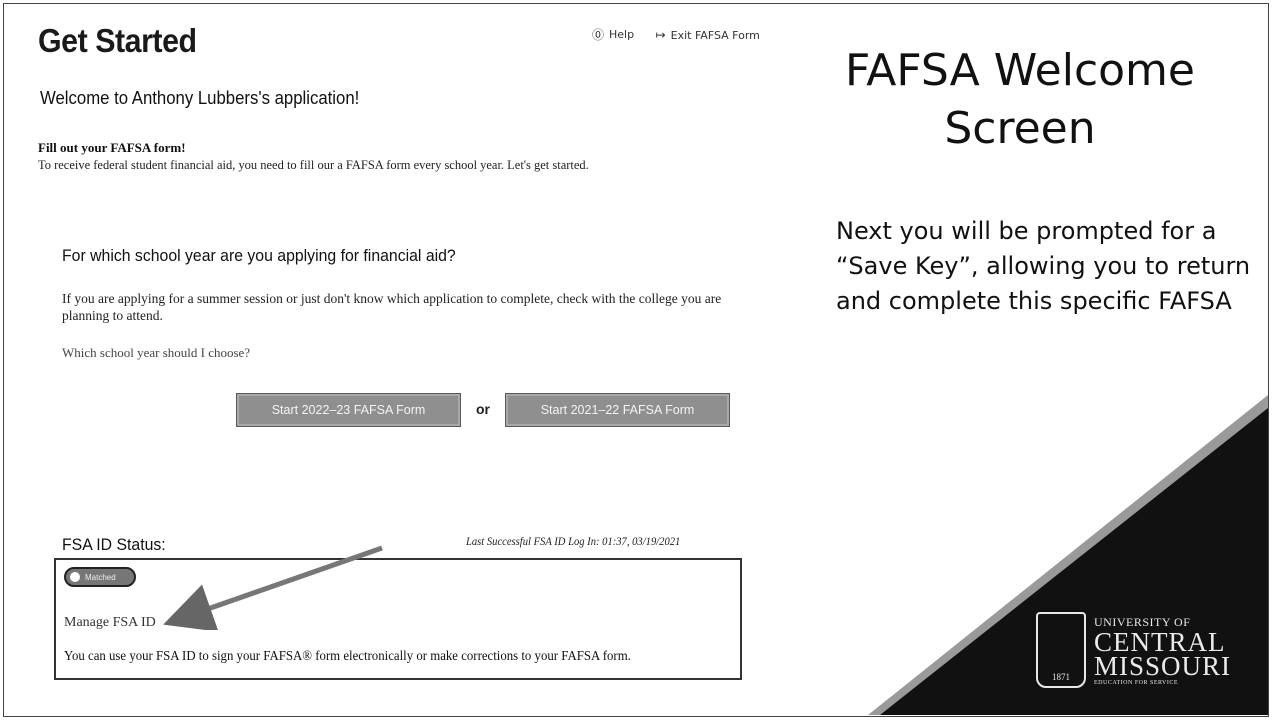 Image resolution: width=1274 pixels, height=721 pixels. What do you see at coordinates (1160, 641) in the screenshot?
I see `logo-line-2: CENTRAL` at bounding box center [1160, 641].